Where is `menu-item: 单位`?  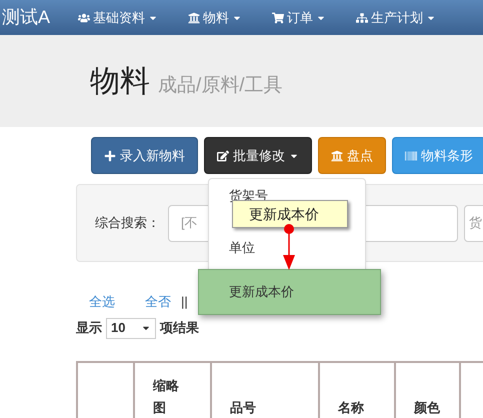 menu-item: 单位 is located at coordinates (287, 248).